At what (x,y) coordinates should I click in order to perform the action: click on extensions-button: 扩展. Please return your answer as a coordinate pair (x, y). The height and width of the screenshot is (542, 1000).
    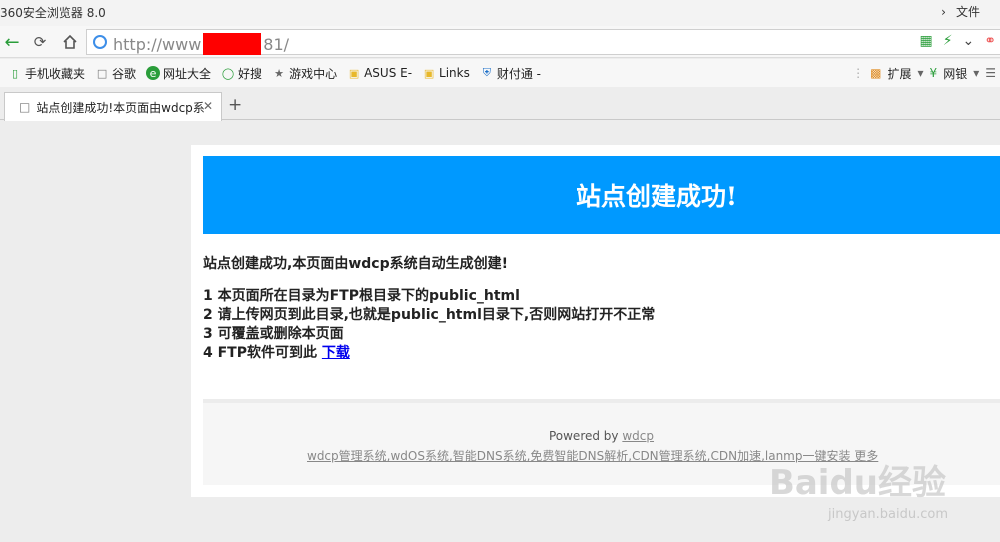
    Looking at the image, I should click on (900, 73).